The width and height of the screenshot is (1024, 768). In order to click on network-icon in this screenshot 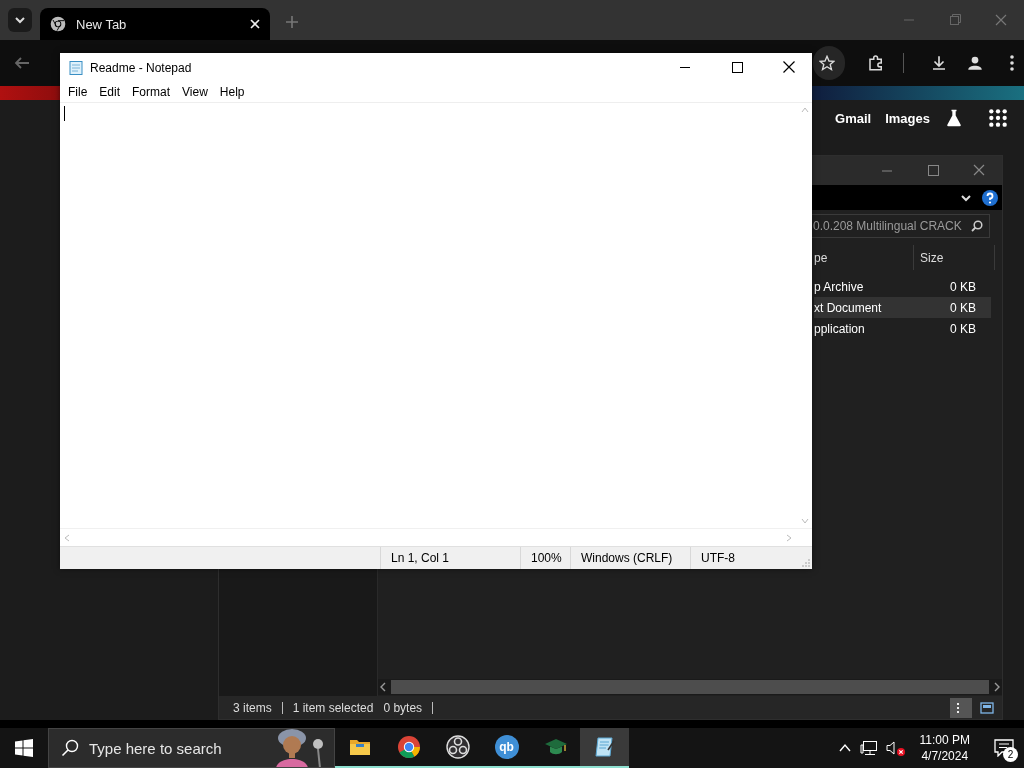, I will do `click(868, 748)`.